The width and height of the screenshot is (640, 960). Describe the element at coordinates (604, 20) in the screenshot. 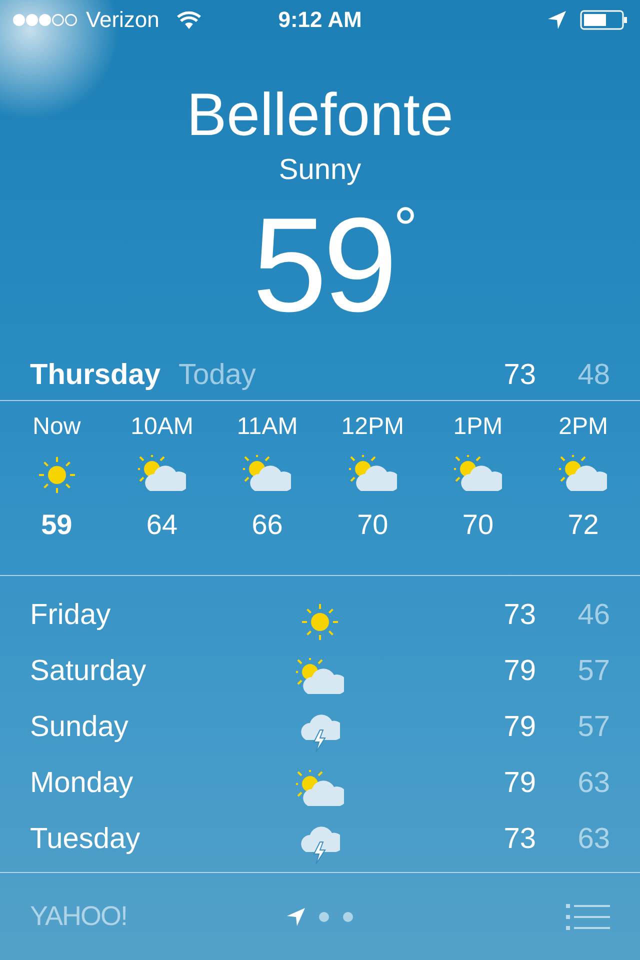

I see `battery-icon` at that location.